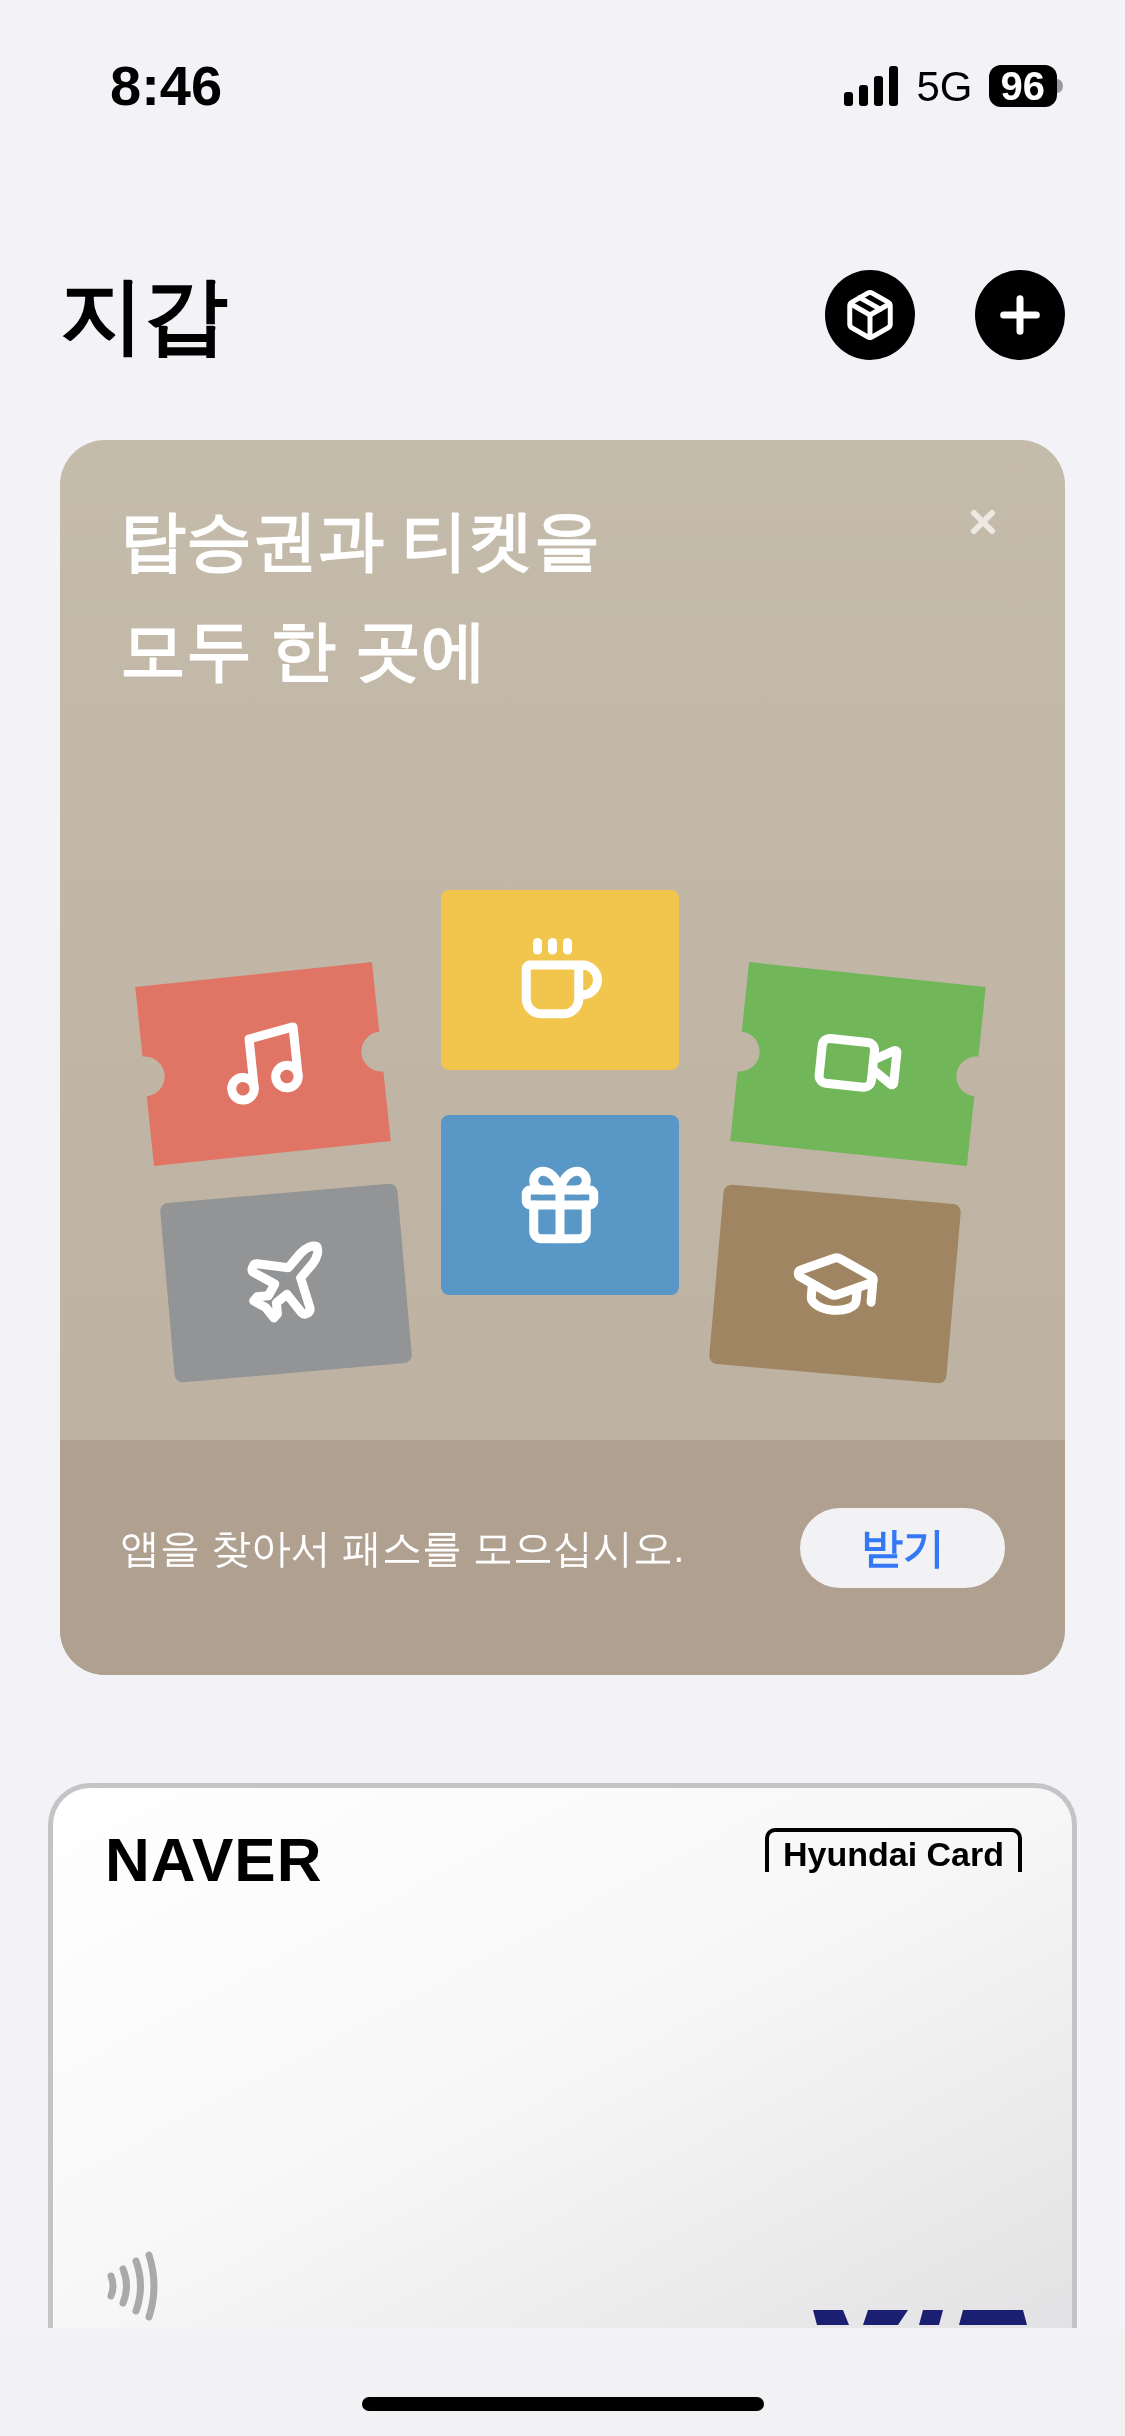  What do you see at coordinates (402, 1548) in the screenshot?
I see `promo-message: 앱을 찾아서 패스를 모으십시오.` at bounding box center [402, 1548].